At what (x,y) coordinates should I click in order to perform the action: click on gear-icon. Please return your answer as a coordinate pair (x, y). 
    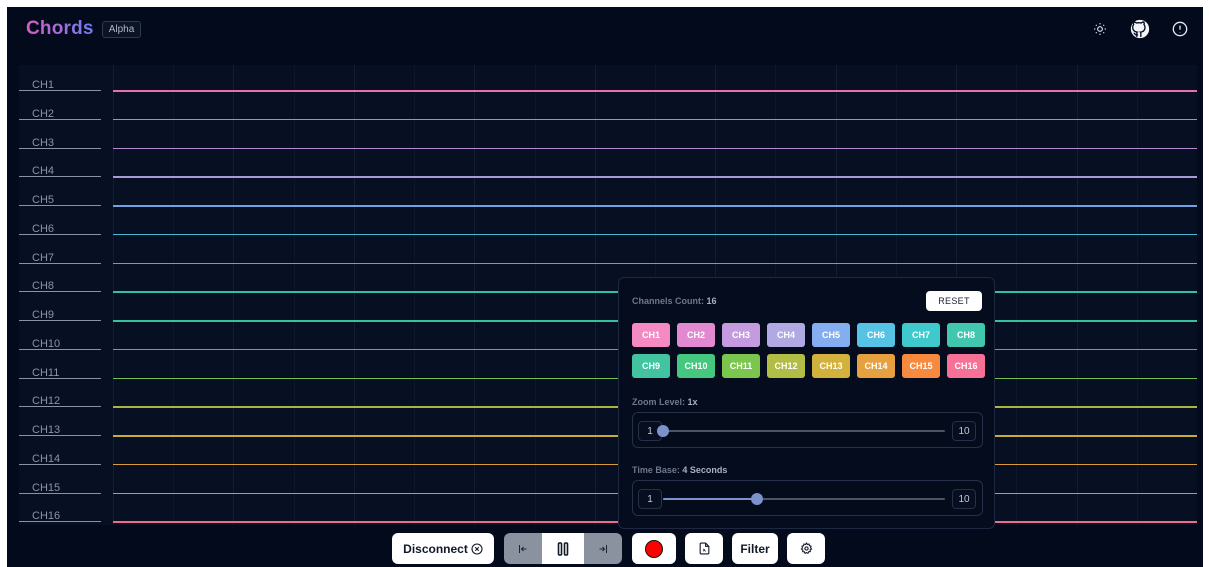
    Looking at the image, I should click on (806, 548).